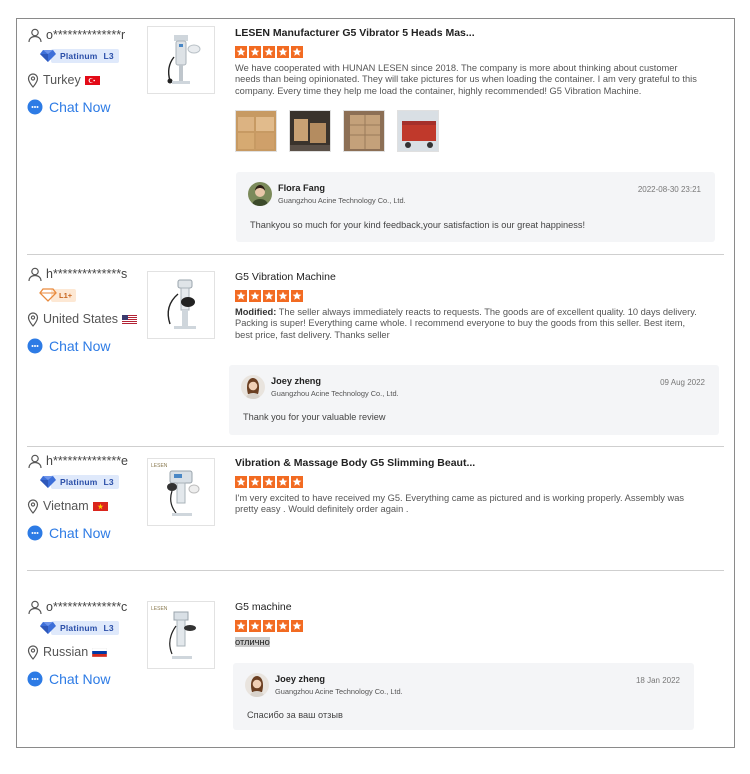 The image size is (750, 774). Describe the element at coordinates (159, 609) in the screenshot. I see `svg-text: LESEN` at that location.